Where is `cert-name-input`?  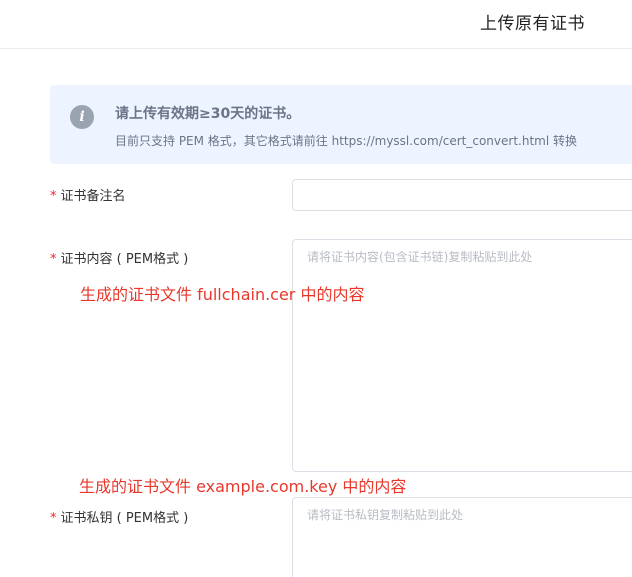
cert-name-input is located at coordinates (462, 195).